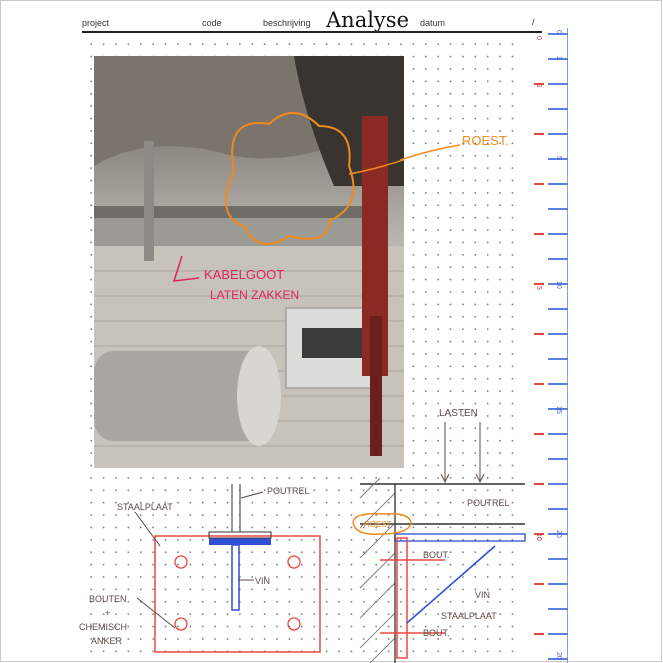  What do you see at coordinates (108, 599) in the screenshot?
I see `bolts-label: BOUTEN` at bounding box center [108, 599].